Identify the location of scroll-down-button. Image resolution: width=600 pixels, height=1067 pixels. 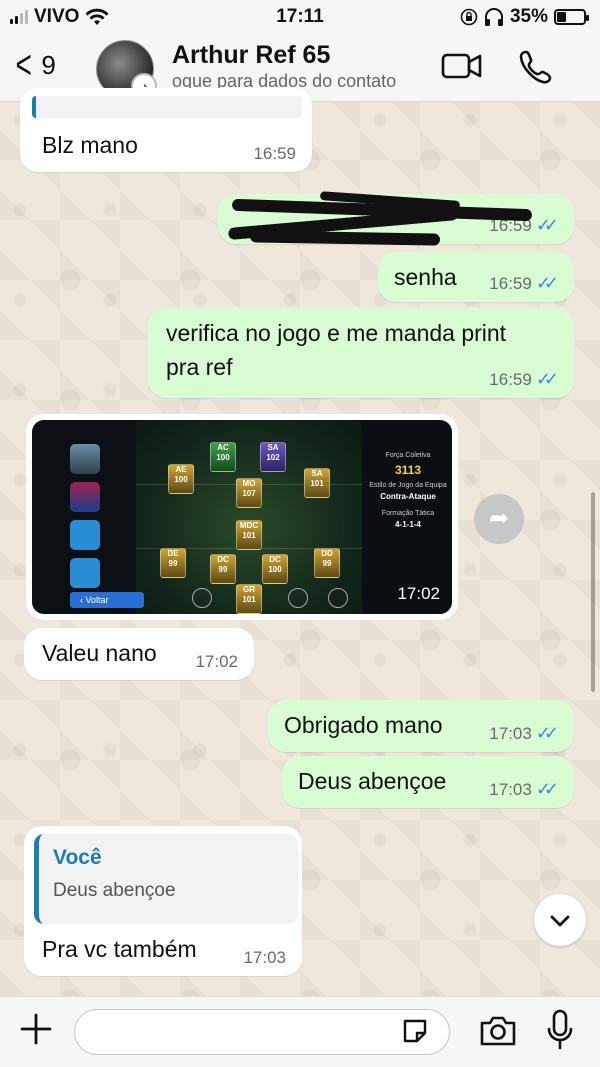
(560, 920).